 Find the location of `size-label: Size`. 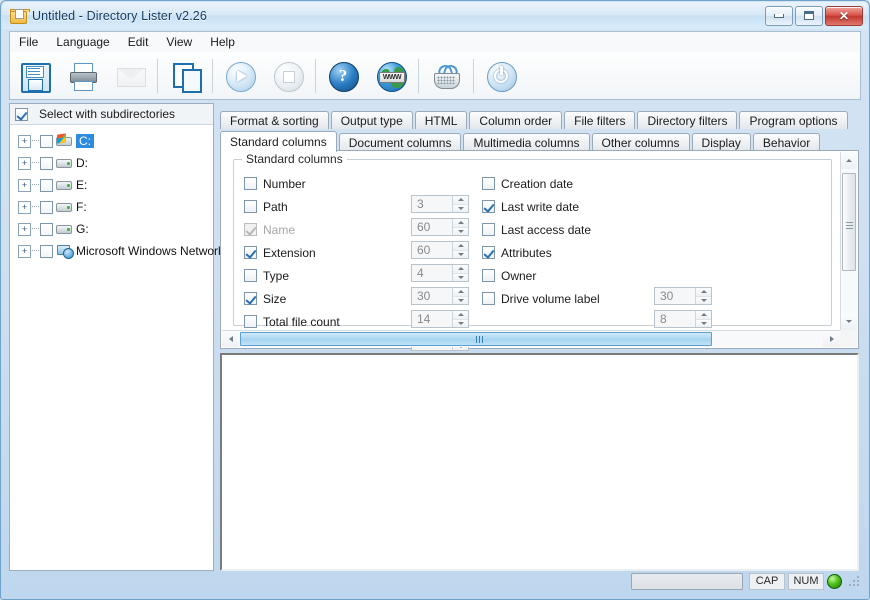

size-label: Size is located at coordinates (275, 298).